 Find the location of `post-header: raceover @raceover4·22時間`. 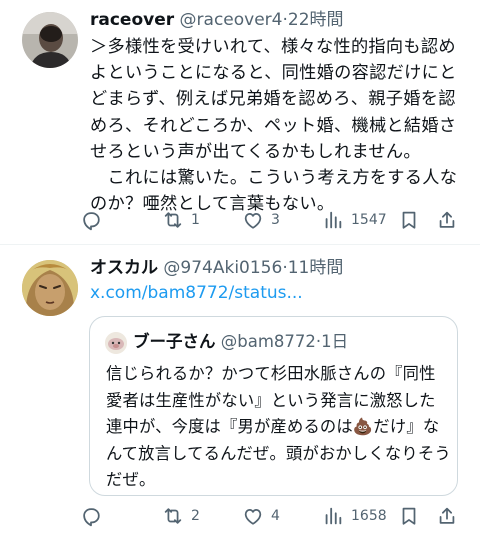

post-header: raceover @raceover4·22時間 is located at coordinates (217, 20).